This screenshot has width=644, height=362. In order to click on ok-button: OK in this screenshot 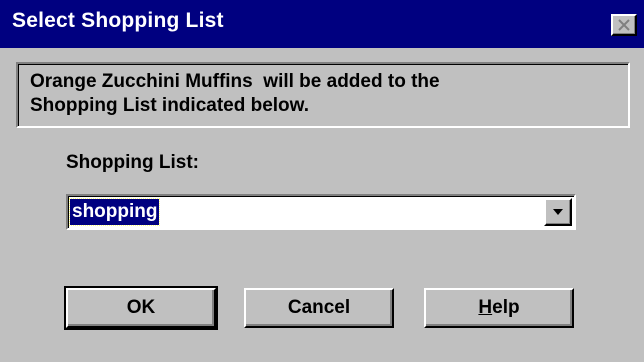, I will do `click(141, 308)`.